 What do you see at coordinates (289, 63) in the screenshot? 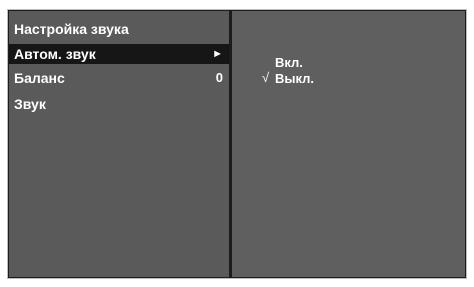
I see `option-on: Вкл.` at bounding box center [289, 63].